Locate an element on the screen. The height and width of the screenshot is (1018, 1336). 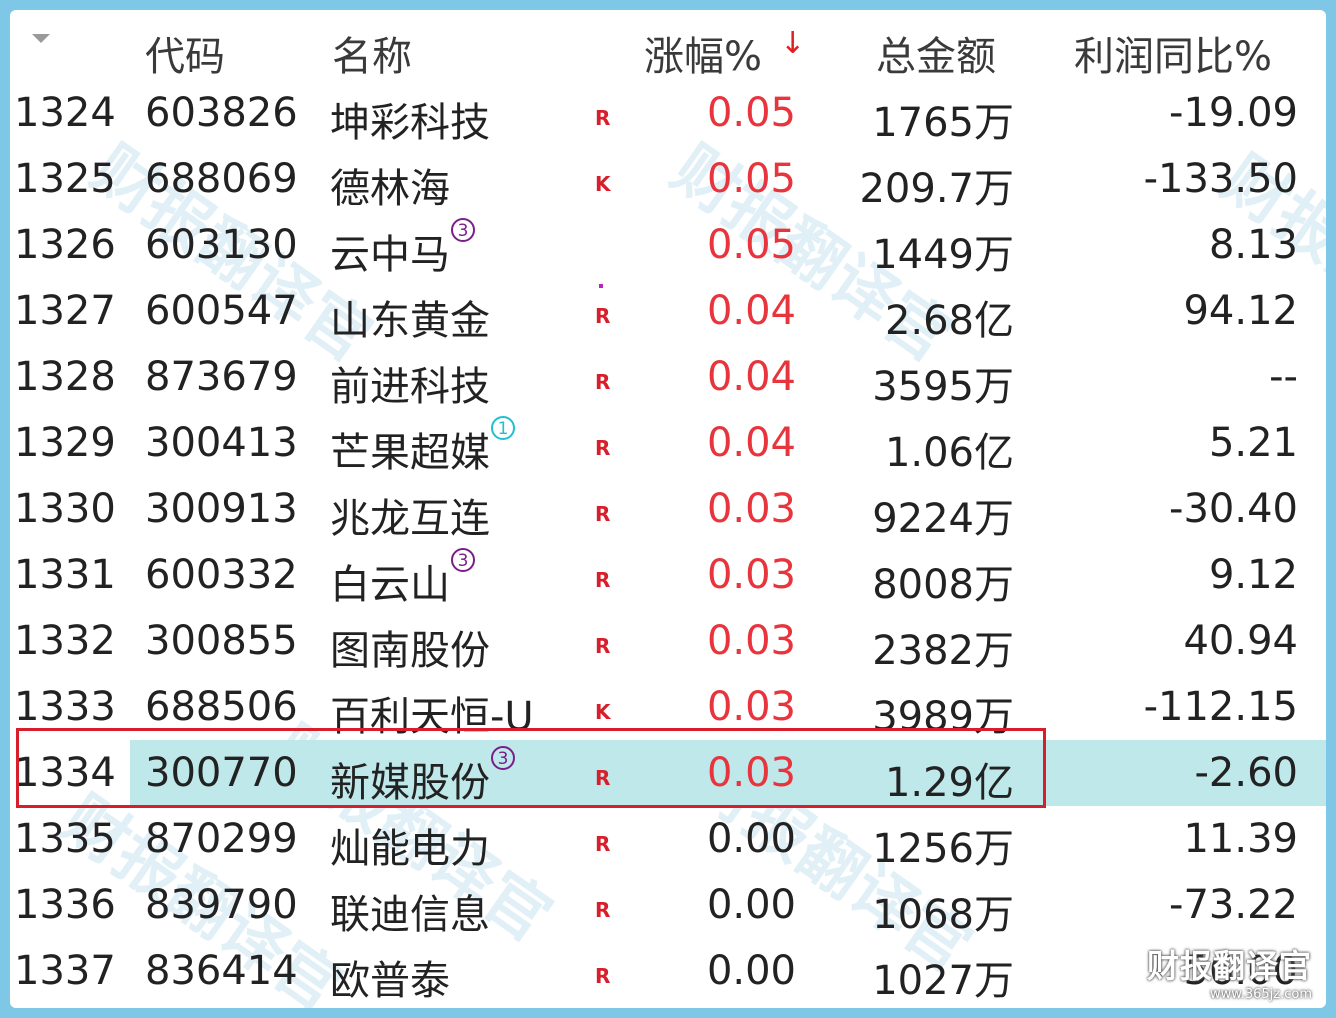
table-row: 1337 836414 欧普泰 R 0.00 1027万 56.00 is located at coordinates (668, 971).